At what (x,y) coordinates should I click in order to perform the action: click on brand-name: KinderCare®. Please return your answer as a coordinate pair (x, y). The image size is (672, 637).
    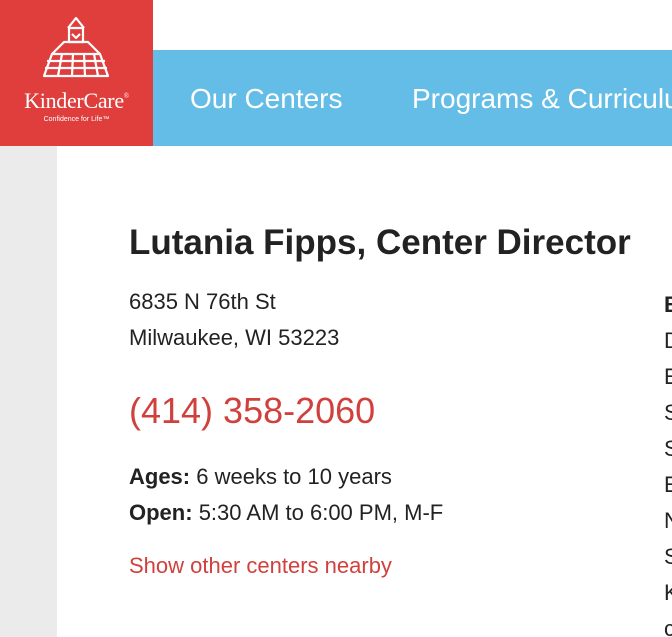
    Looking at the image, I should click on (76, 100).